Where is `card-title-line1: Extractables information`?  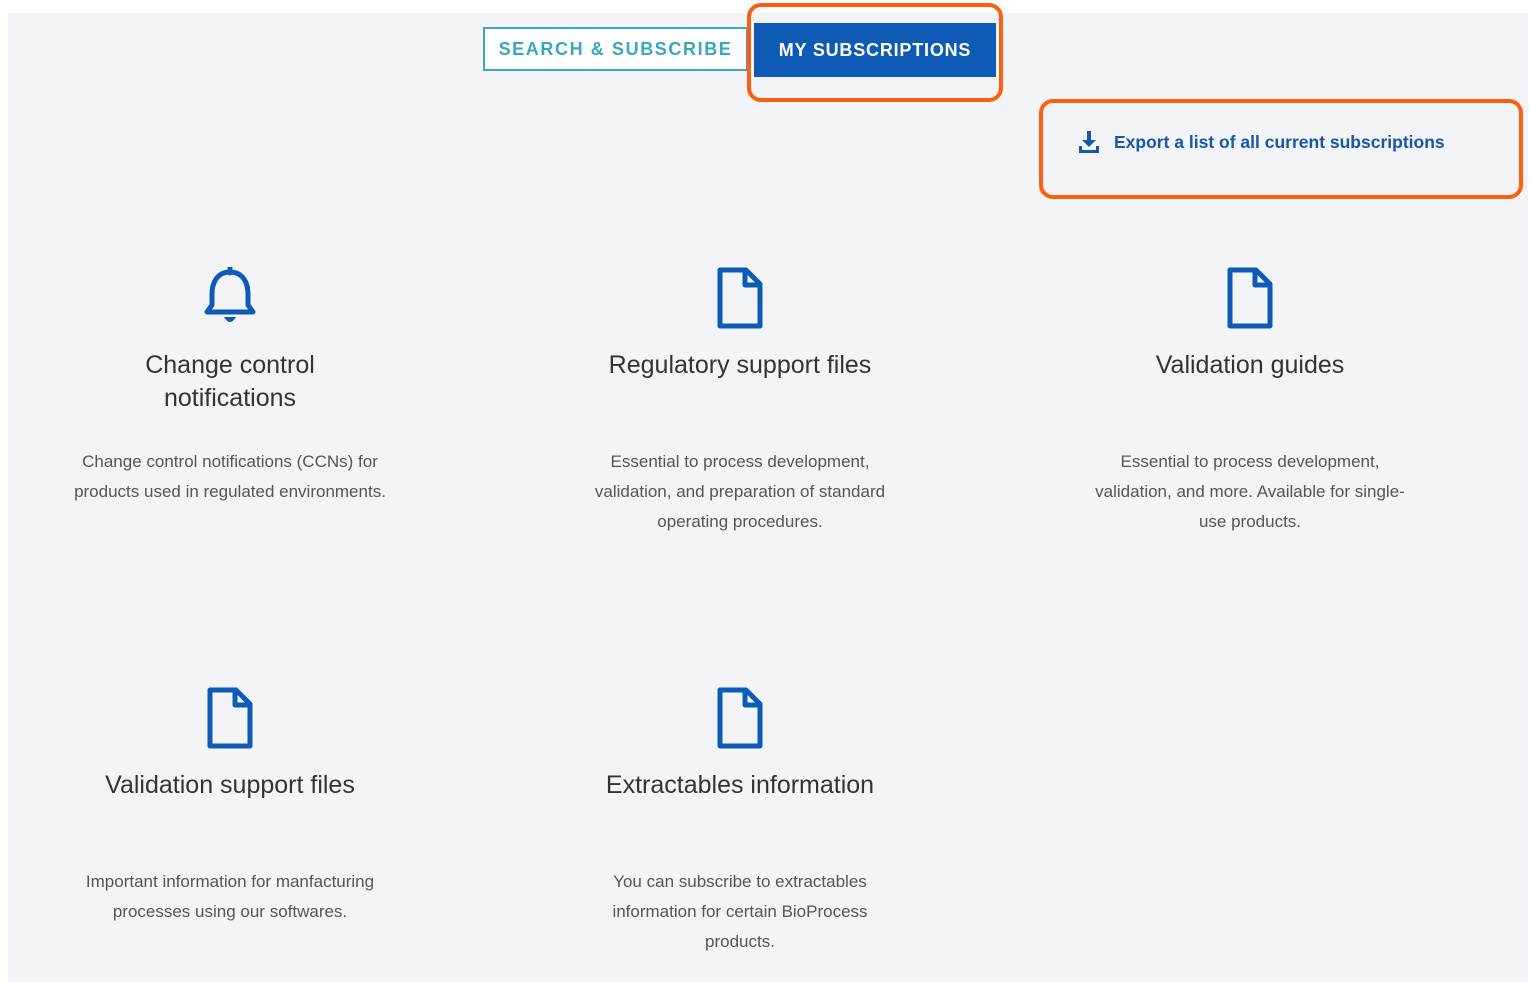 card-title-line1: Extractables information is located at coordinates (740, 785).